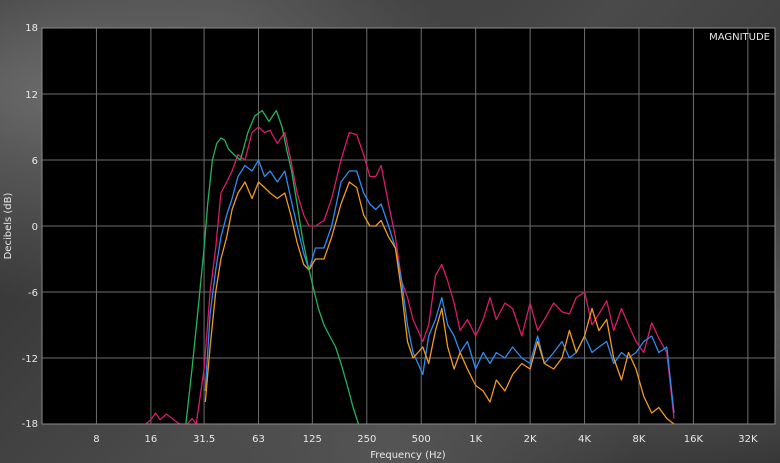 This screenshot has height=463, width=780. What do you see at coordinates (8, 226) in the screenshot?
I see `y-axis-title: Decibels (dB)` at bounding box center [8, 226].